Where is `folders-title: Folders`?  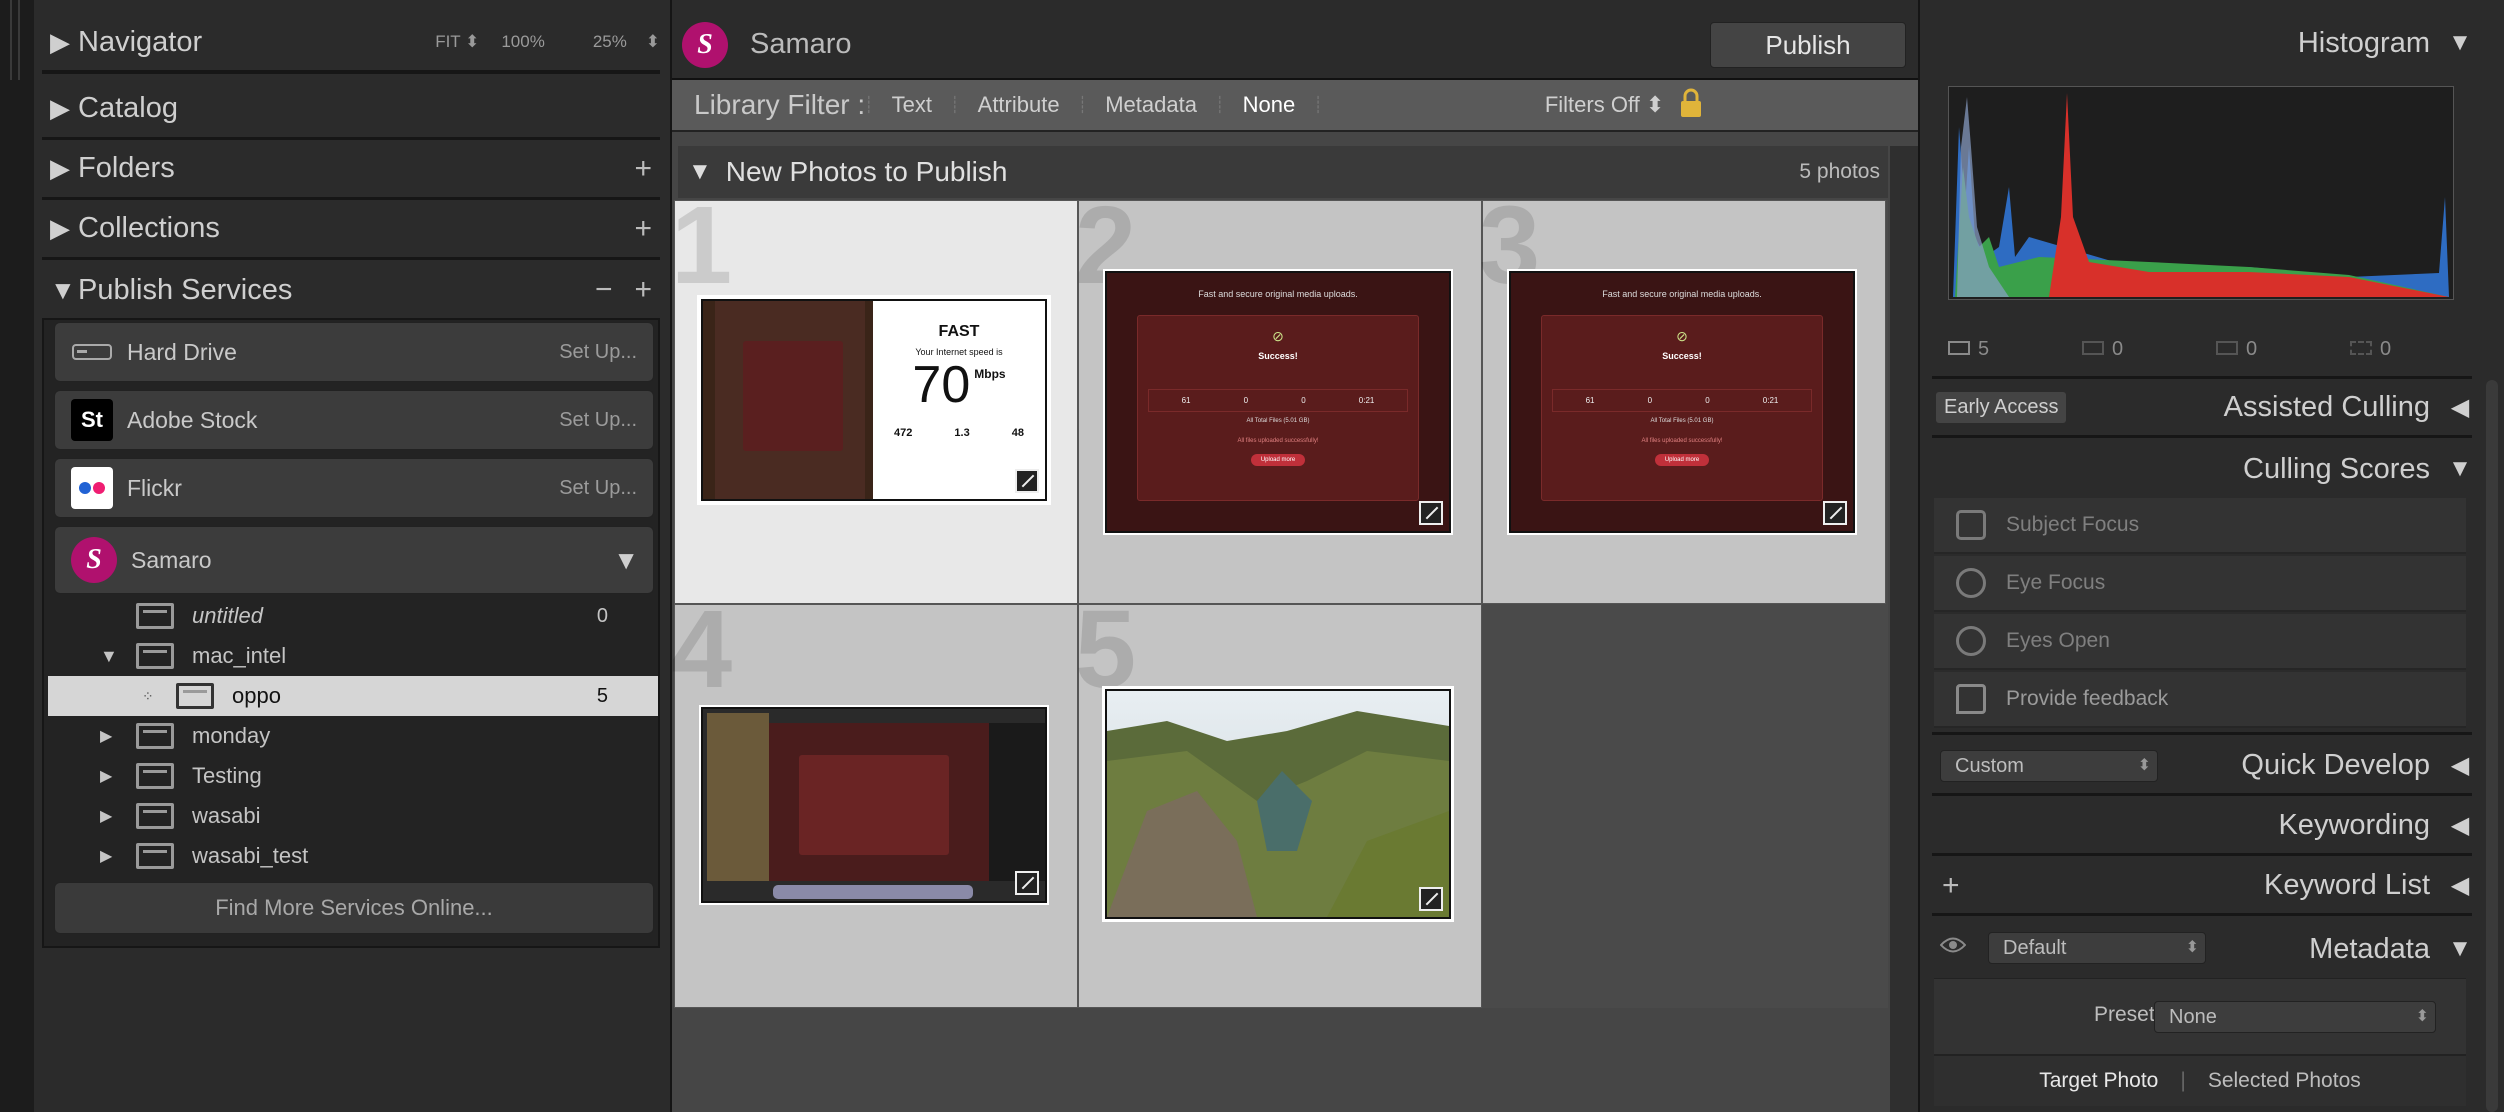
folders-title: Folders is located at coordinates (126, 168).